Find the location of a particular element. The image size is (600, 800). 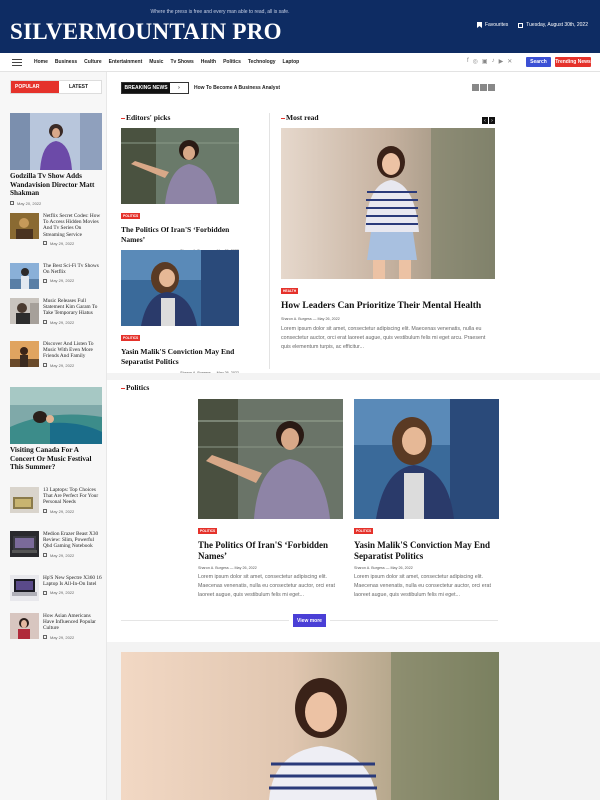

menu-icon is located at coordinates (17, 62).